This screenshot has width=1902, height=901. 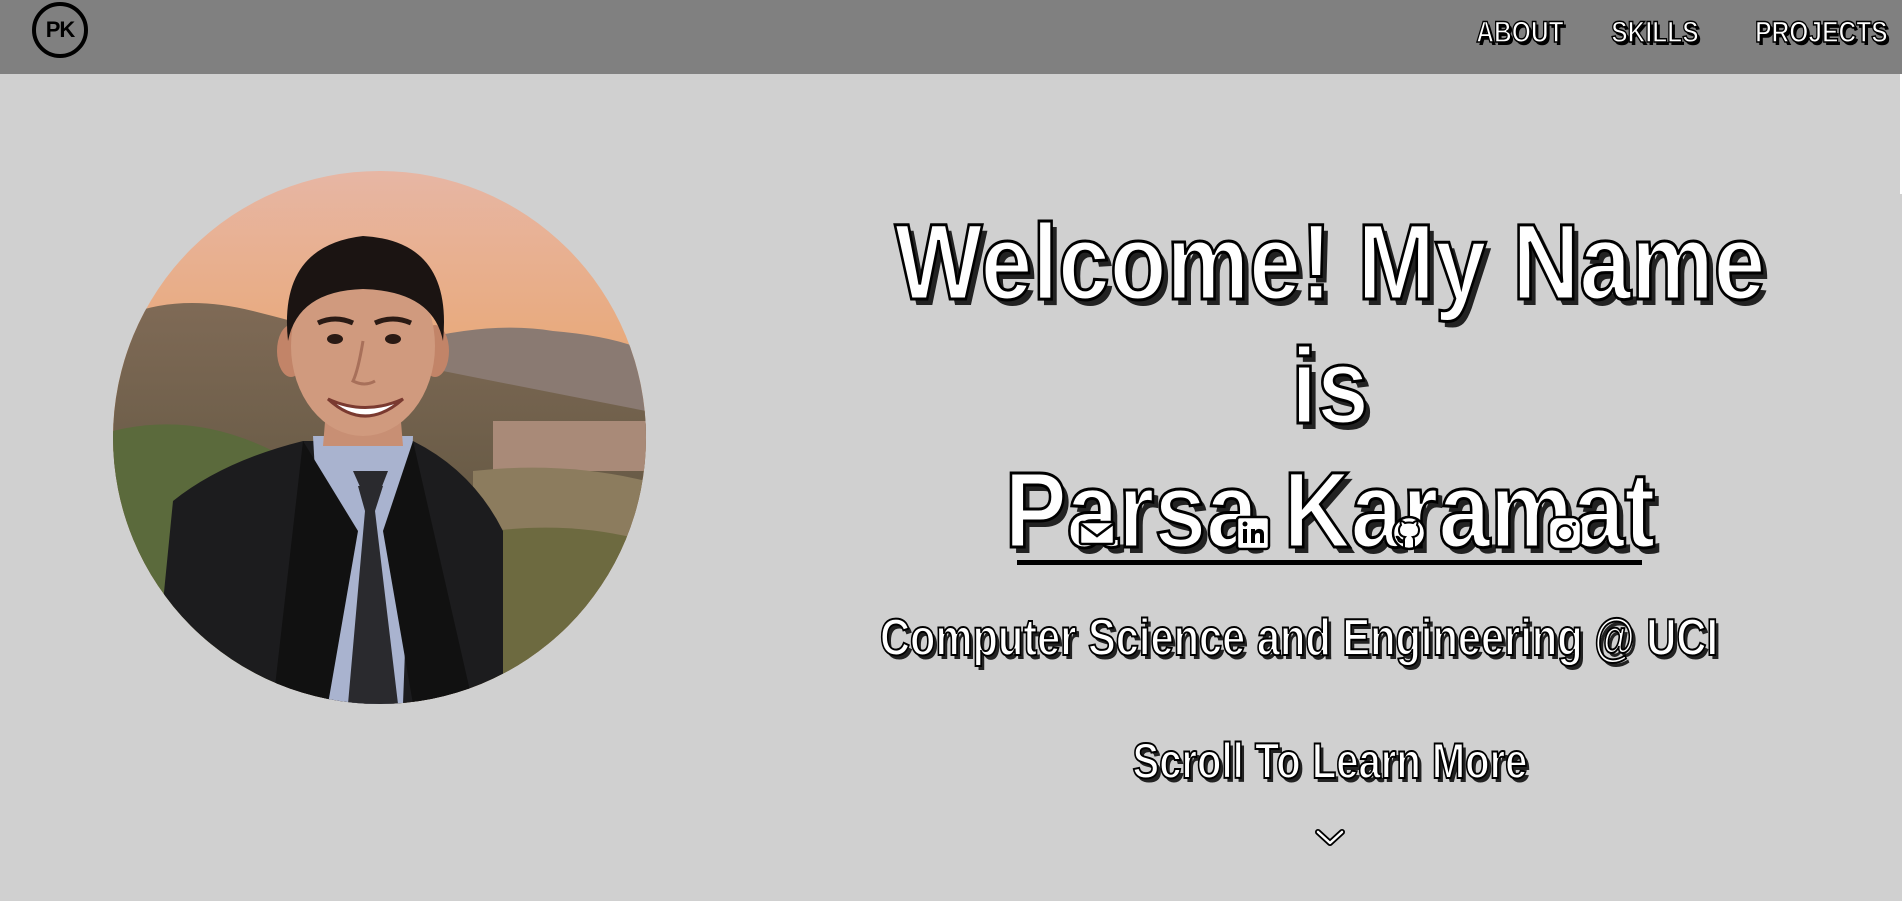 I want to click on nav-link-about: ABOUT, so click(x=1520, y=32).